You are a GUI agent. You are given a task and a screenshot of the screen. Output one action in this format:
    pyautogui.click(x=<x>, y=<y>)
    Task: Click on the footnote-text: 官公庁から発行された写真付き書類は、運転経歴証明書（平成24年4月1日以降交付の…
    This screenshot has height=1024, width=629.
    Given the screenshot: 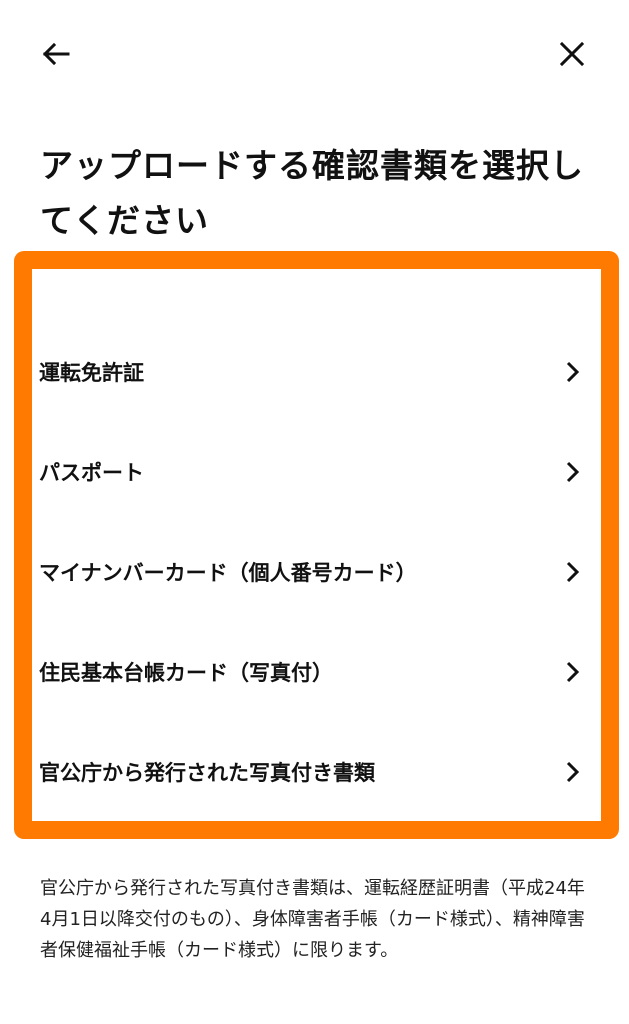 What is the action you would take?
    pyautogui.click(x=312, y=919)
    